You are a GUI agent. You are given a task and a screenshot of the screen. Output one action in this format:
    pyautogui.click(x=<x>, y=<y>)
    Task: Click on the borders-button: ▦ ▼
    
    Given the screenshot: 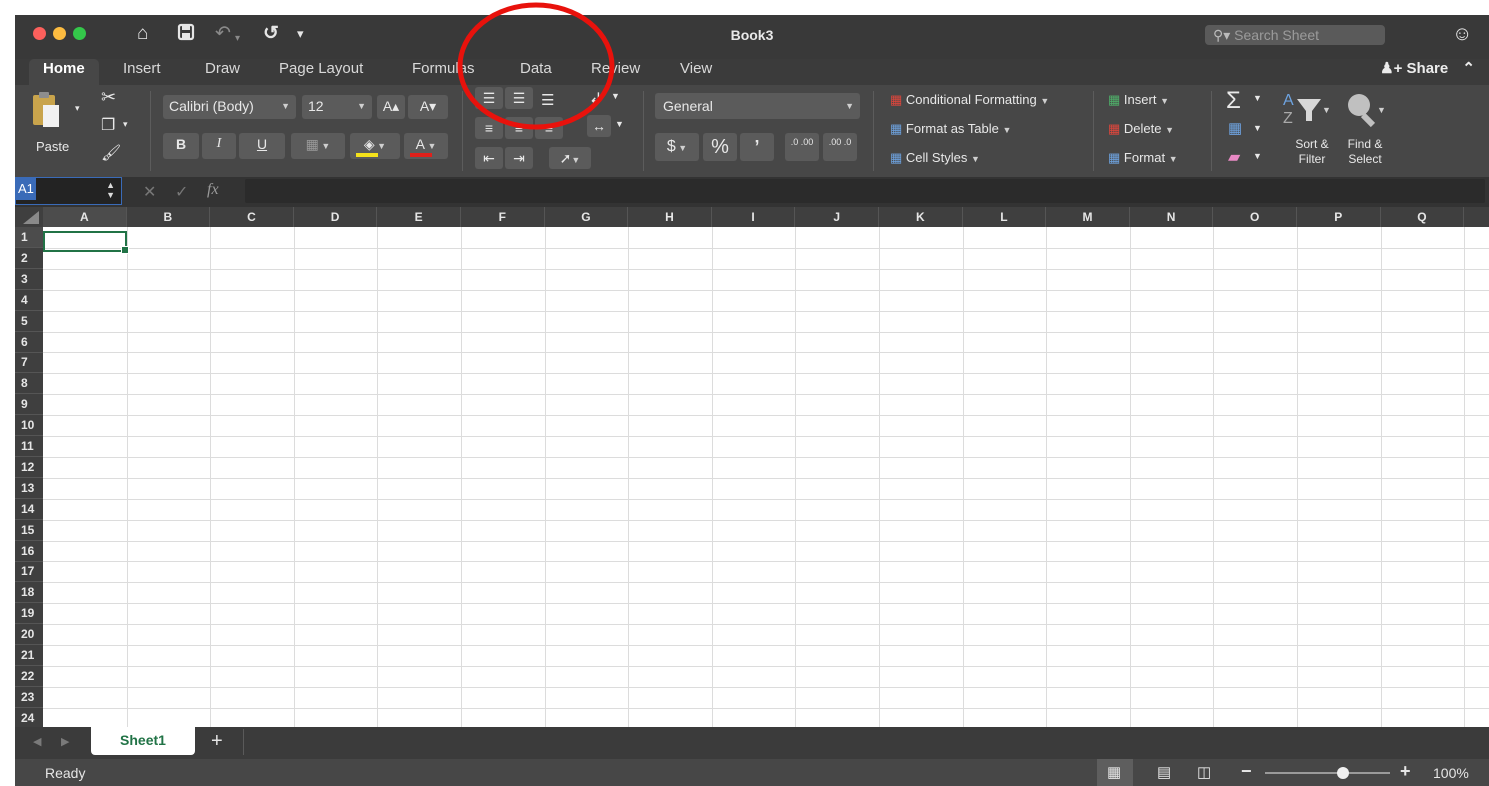 What is the action you would take?
    pyautogui.click(x=318, y=146)
    